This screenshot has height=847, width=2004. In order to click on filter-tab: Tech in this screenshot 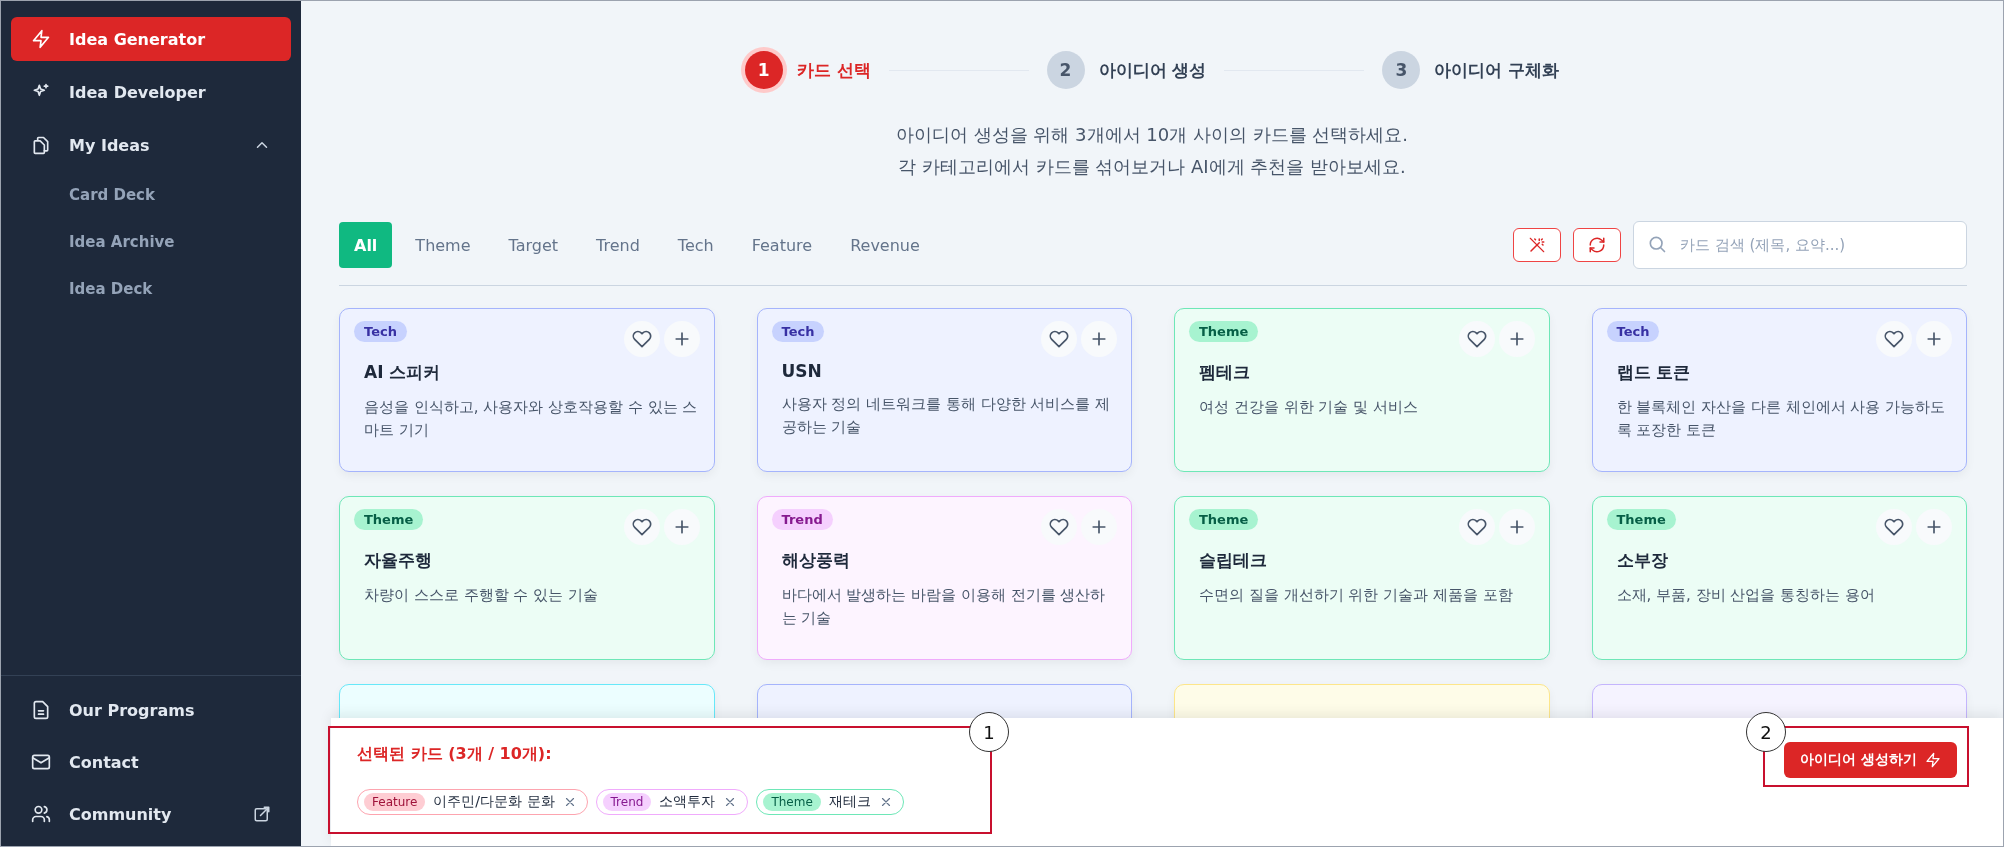, I will do `click(695, 245)`.